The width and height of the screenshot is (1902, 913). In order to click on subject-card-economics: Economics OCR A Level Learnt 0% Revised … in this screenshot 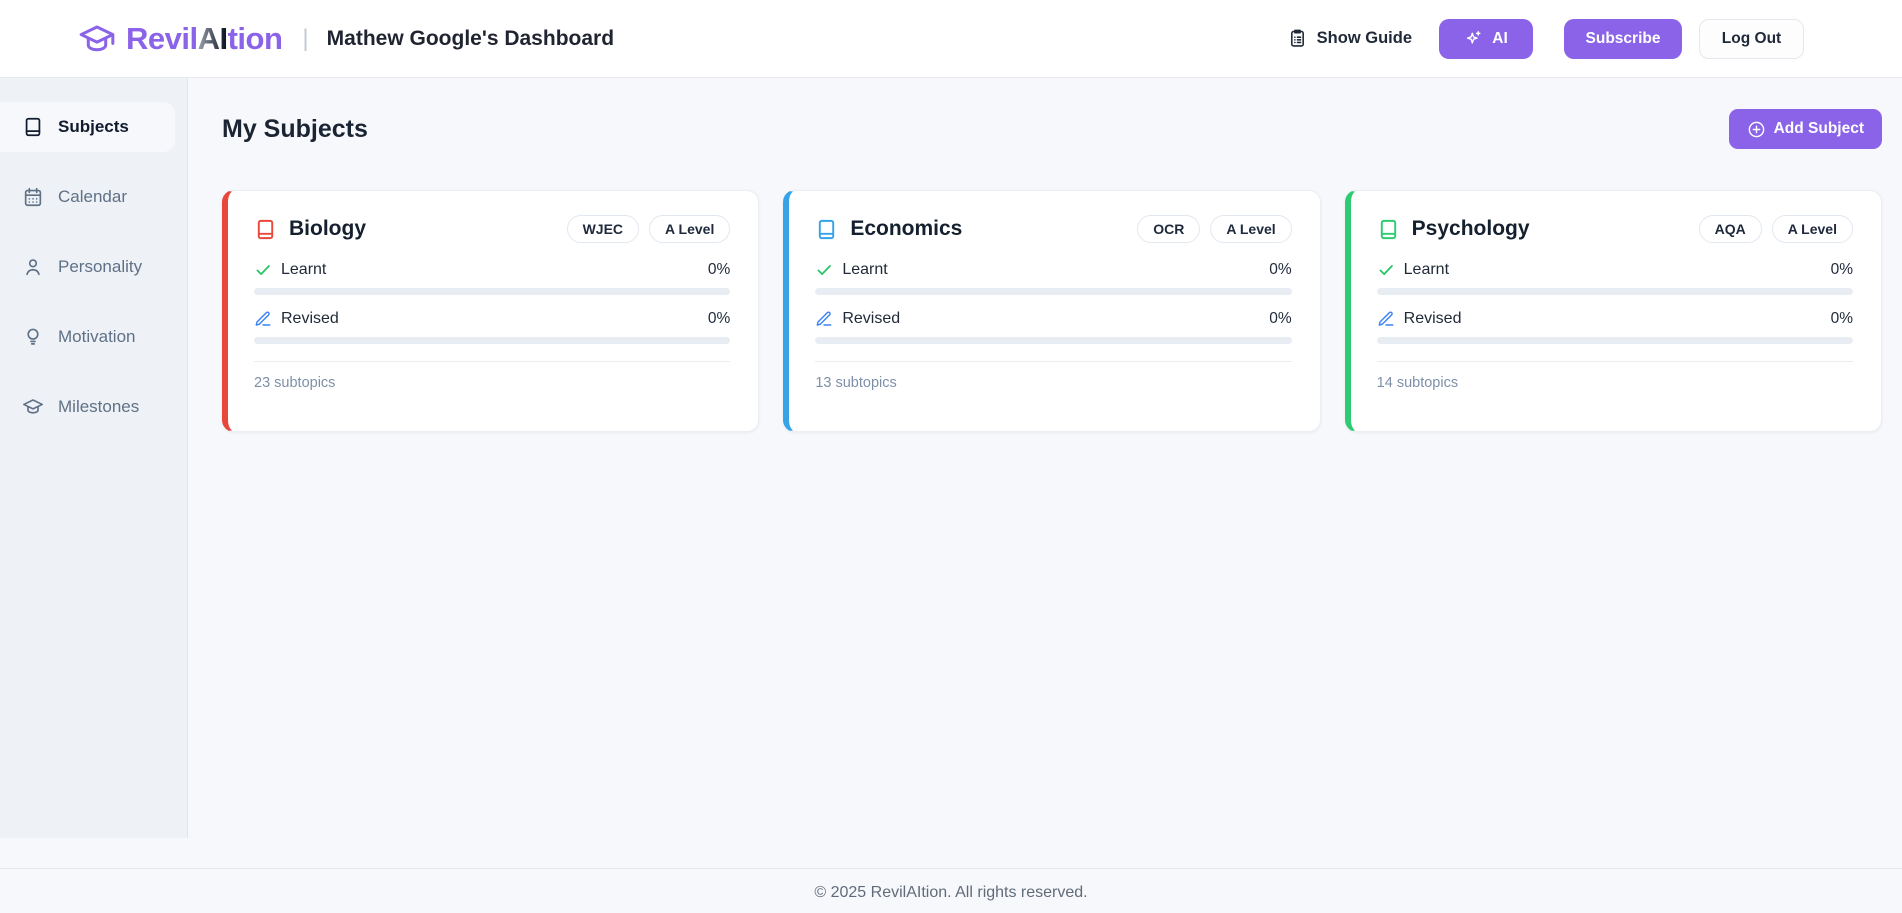, I will do `click(1052, 311)`.